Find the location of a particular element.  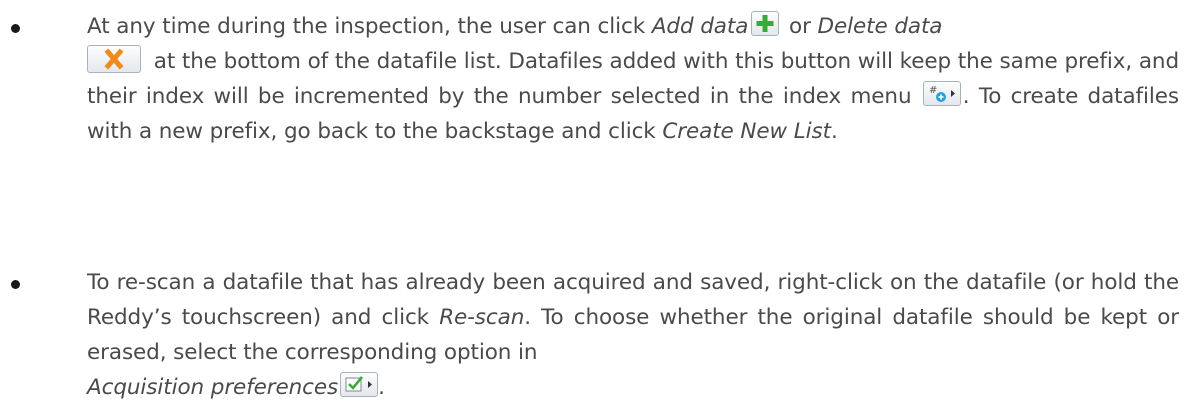

text-run: or is located at coordinates (800, 26).